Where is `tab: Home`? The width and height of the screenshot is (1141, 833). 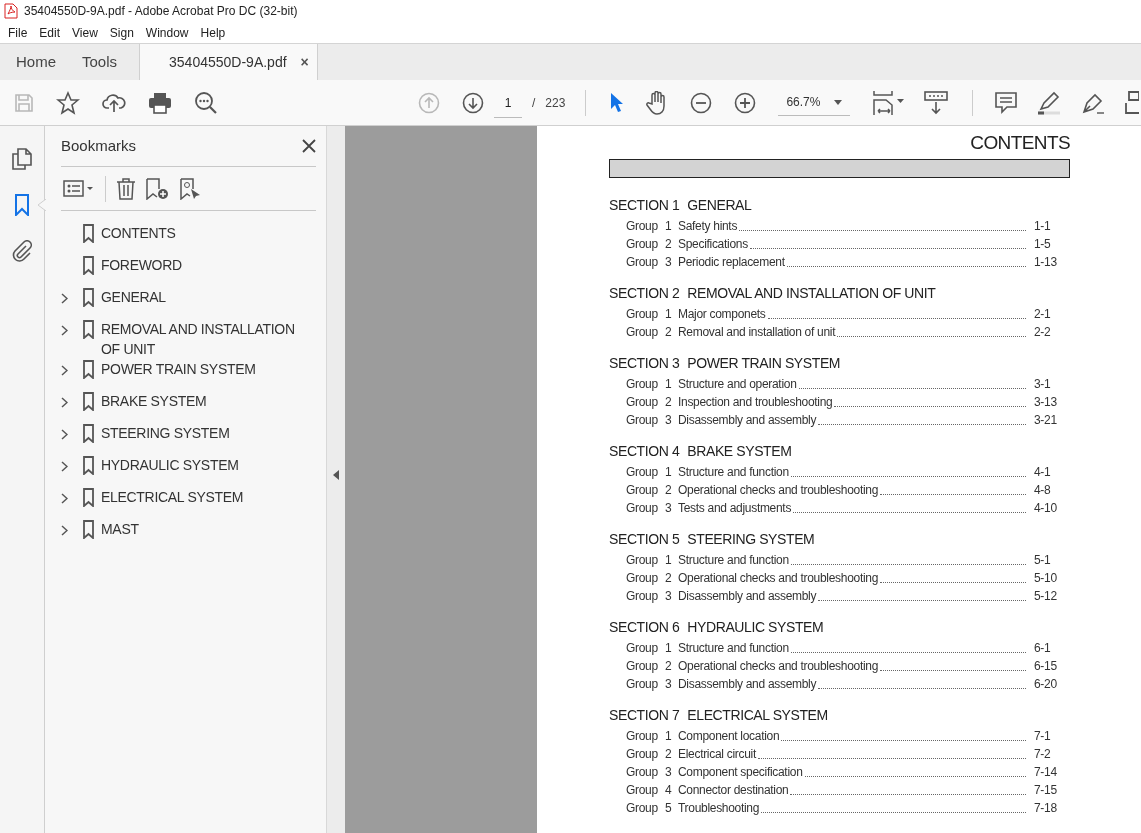
tab: Home is located at coordinates (36, 62).